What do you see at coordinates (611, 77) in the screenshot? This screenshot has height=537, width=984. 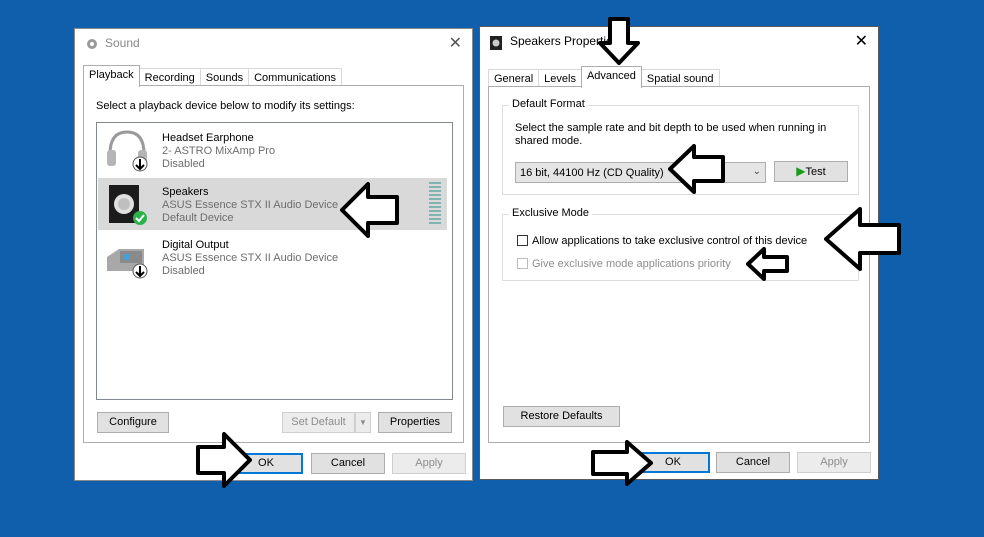 I see `tab-advanced: Advanced` at bounding box center [611, 77].